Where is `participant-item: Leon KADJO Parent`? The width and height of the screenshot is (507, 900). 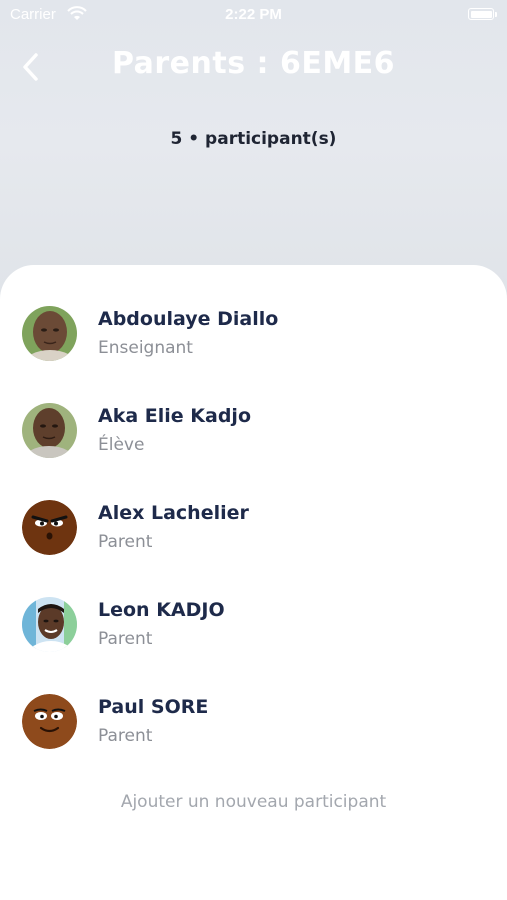
participant-item: Leon KADJO Parent is located at coordinates (253, 637).